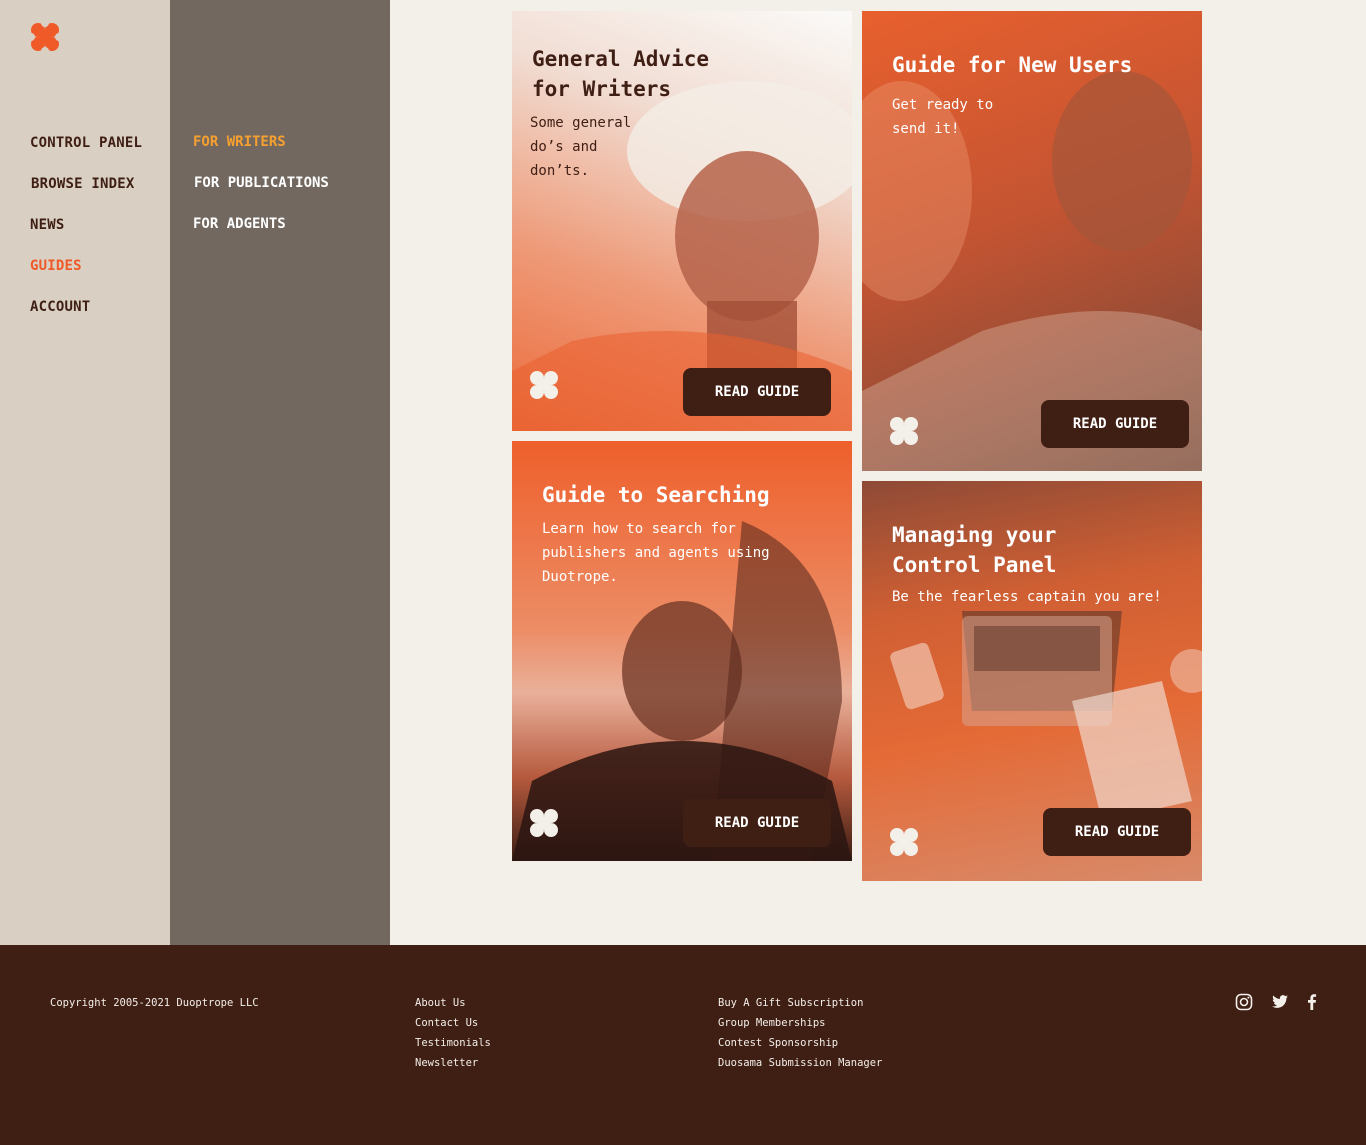 This screenshot has height=1145, width=1366. Describe the element at coordinates (83, 184) in the screenshot. I see `nav-item-browse-index: BROWSE INDEX` at that location.